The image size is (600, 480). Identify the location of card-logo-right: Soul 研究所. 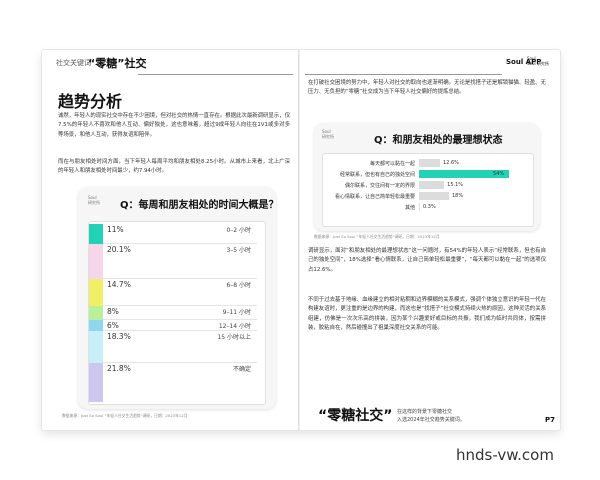
(328, 134).